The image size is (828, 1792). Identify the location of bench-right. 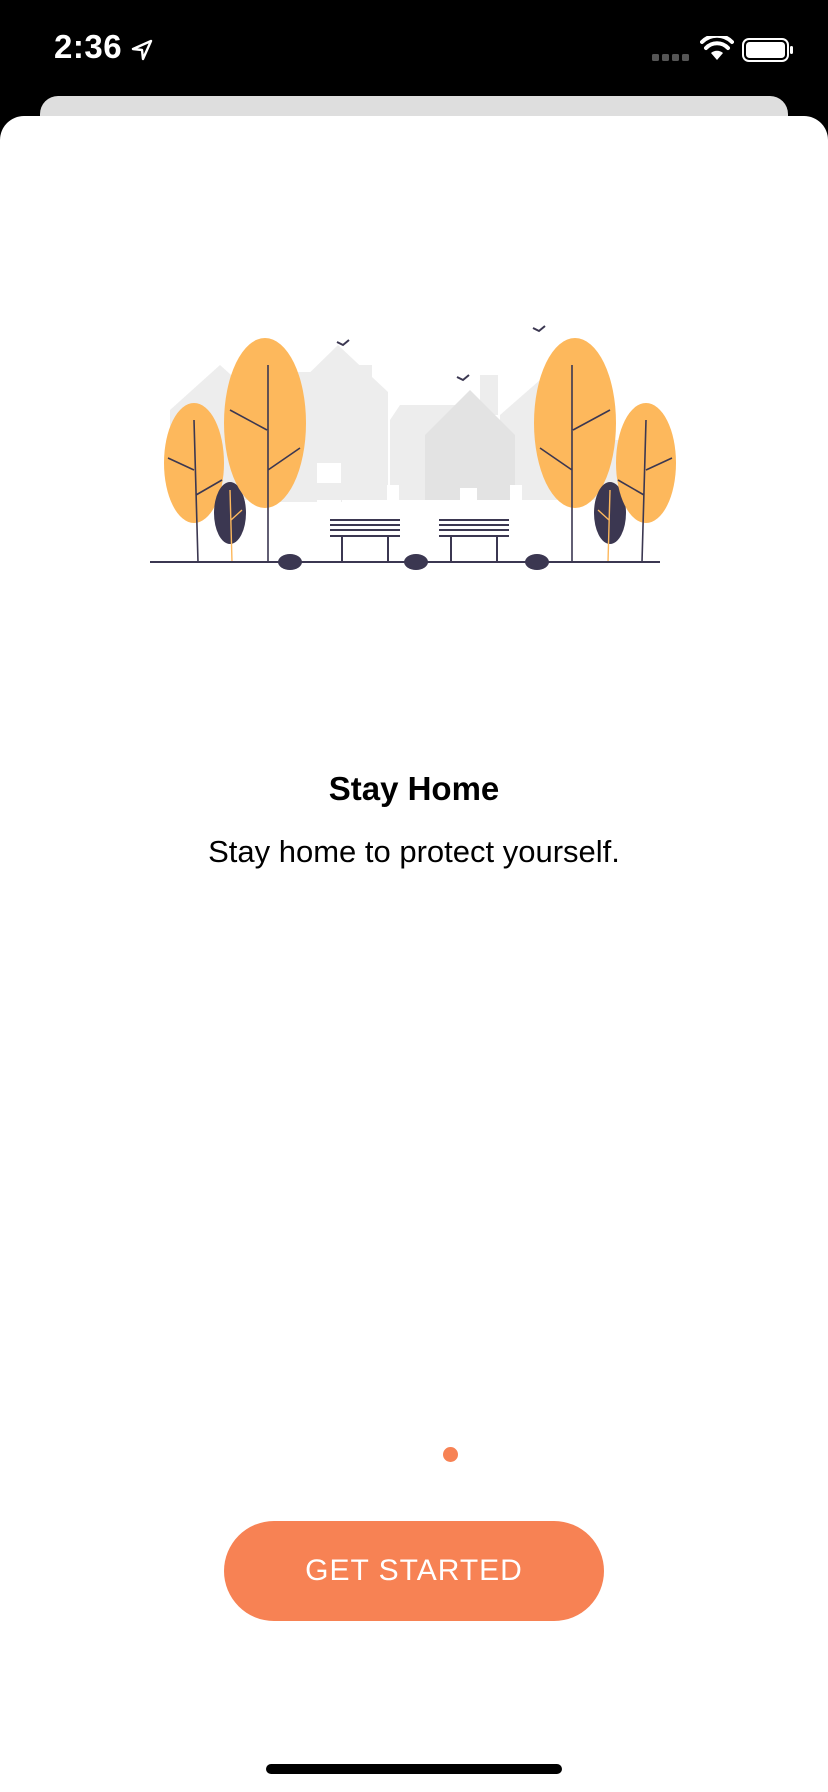
(474, 540).